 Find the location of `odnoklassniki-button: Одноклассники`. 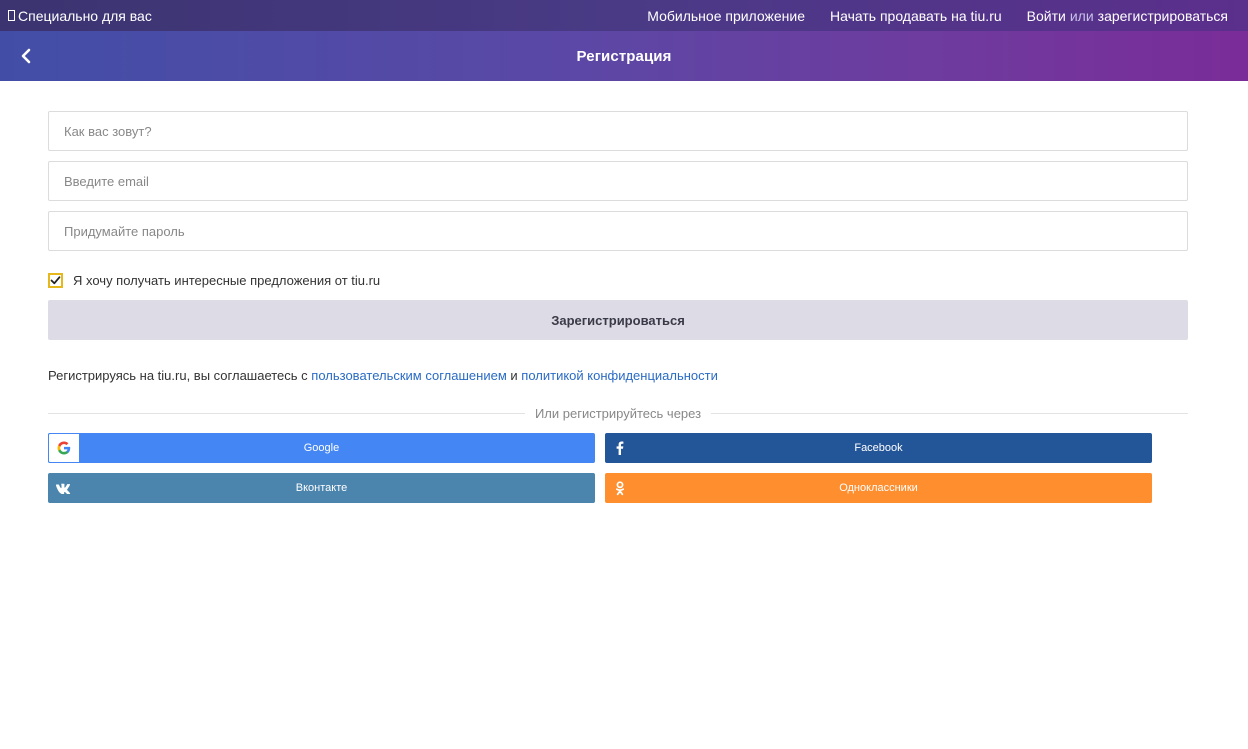

odnoklassniki-button: Одноклассники is located at coordinates (878, 488).